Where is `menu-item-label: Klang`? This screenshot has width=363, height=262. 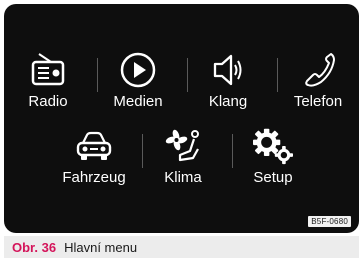
menu-item-label: Klang is located at coordinates (228, 101).